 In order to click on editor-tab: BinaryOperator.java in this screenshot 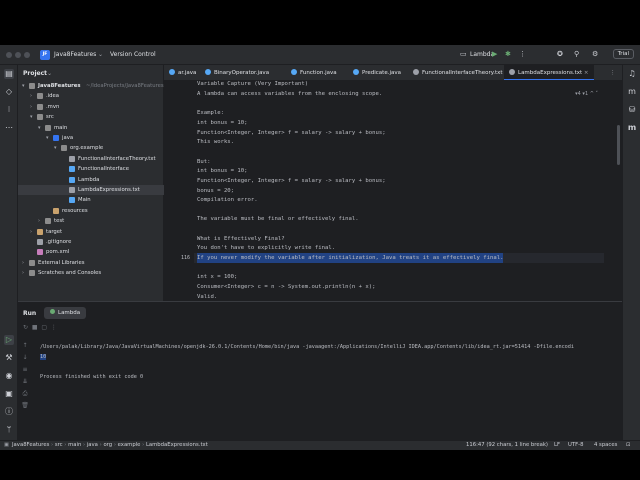, I will do `click(237, 72)`.